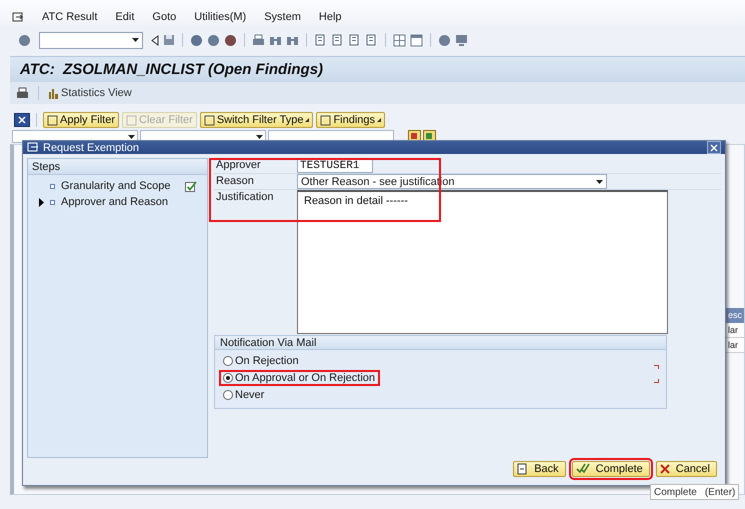  What do you see at coordinates (261, 361) in the screenshot?
I see `radio-option: On Rejection` at bounding box center [261, 361].